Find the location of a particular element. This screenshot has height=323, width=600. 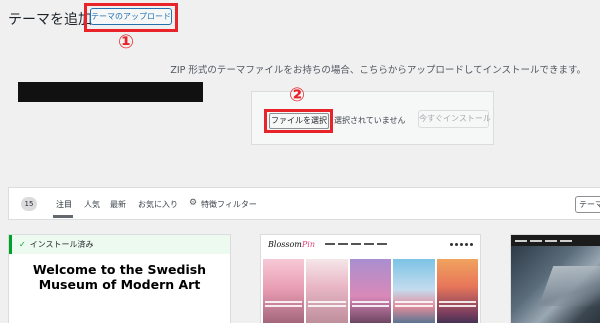

step-marker-1: ① is located at coordinates (126, 42).